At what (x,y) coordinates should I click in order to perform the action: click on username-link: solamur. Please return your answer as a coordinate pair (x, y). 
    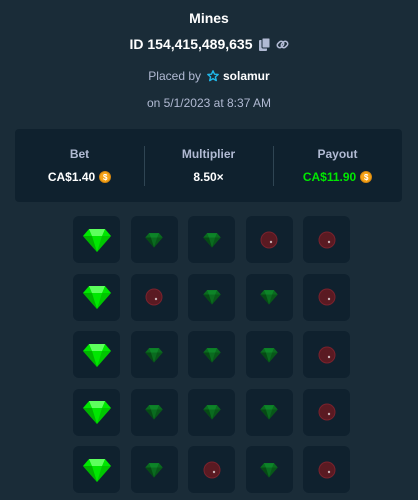
    Looking at the image, I should click on (246, 76).